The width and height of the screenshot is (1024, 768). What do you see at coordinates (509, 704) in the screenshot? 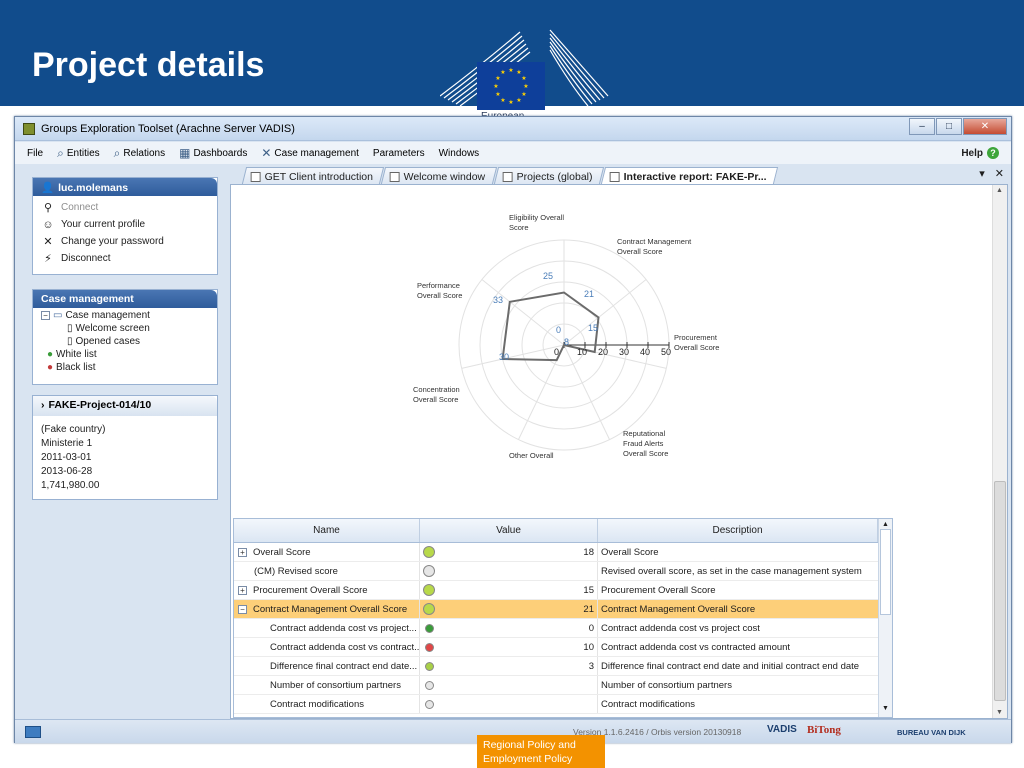
I see `cell-value` at bounding box center [509, 704].